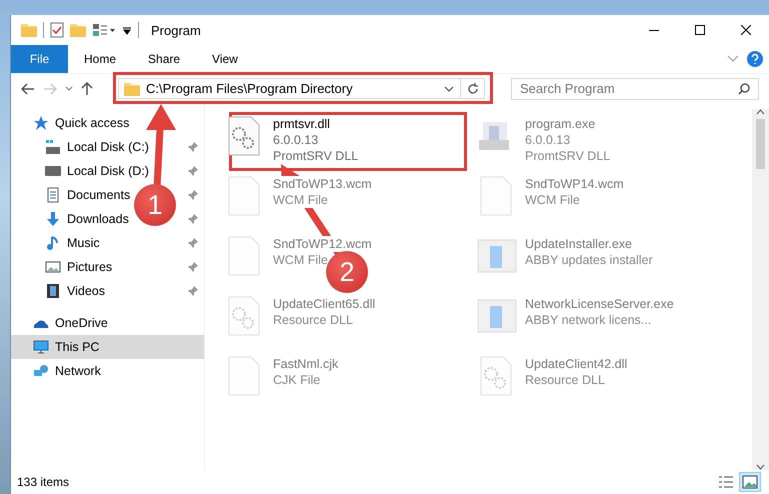 Image resolution: width=769 pixels, height=494 pixels. Describe the element at coordinates (41, 371) in the screenshot. I see `network-icon` at that location.